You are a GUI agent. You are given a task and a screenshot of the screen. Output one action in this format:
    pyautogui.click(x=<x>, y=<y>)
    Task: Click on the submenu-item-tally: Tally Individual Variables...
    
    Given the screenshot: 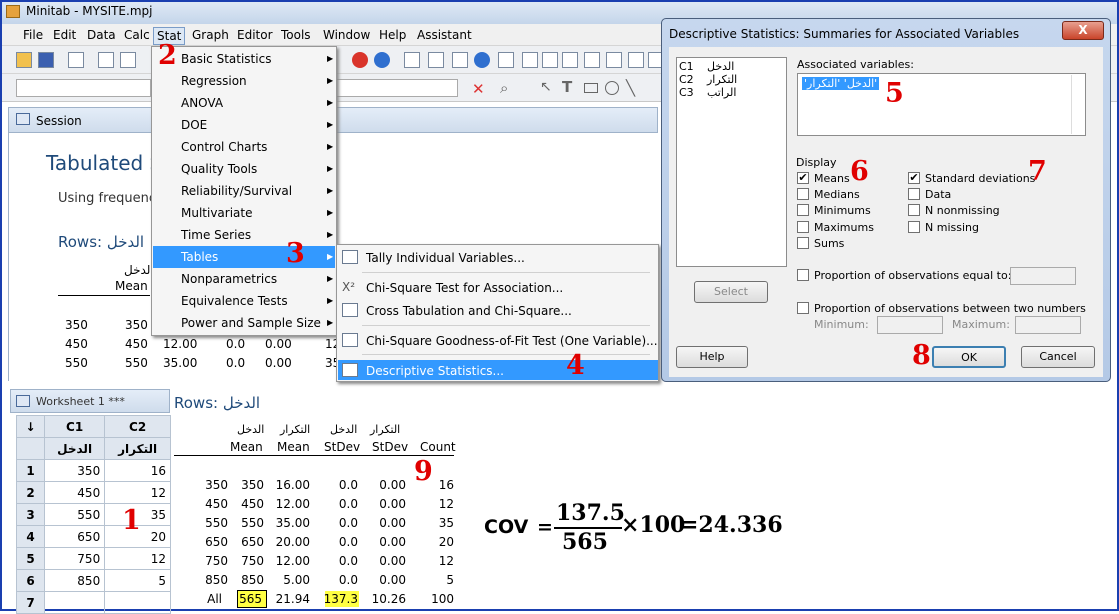 What is the action you would take?
    pyautogui.click(x=445, y=258)
    